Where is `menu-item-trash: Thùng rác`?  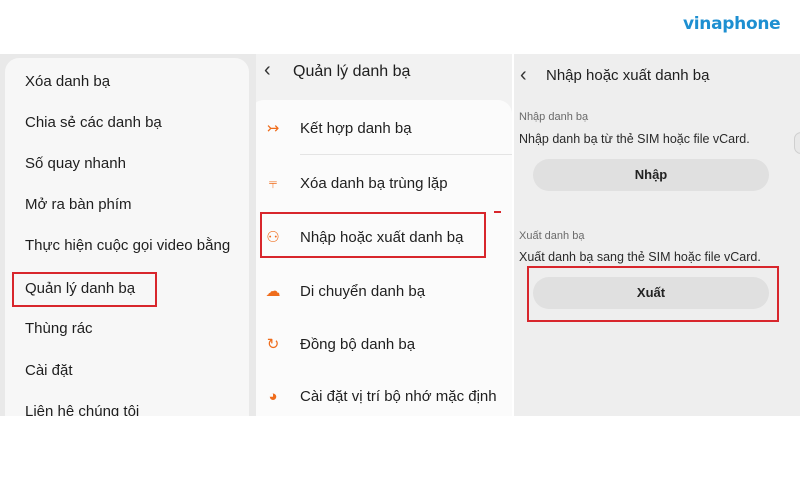 menu-item-trash: Thùng rác is located at coordinates (59, 328).